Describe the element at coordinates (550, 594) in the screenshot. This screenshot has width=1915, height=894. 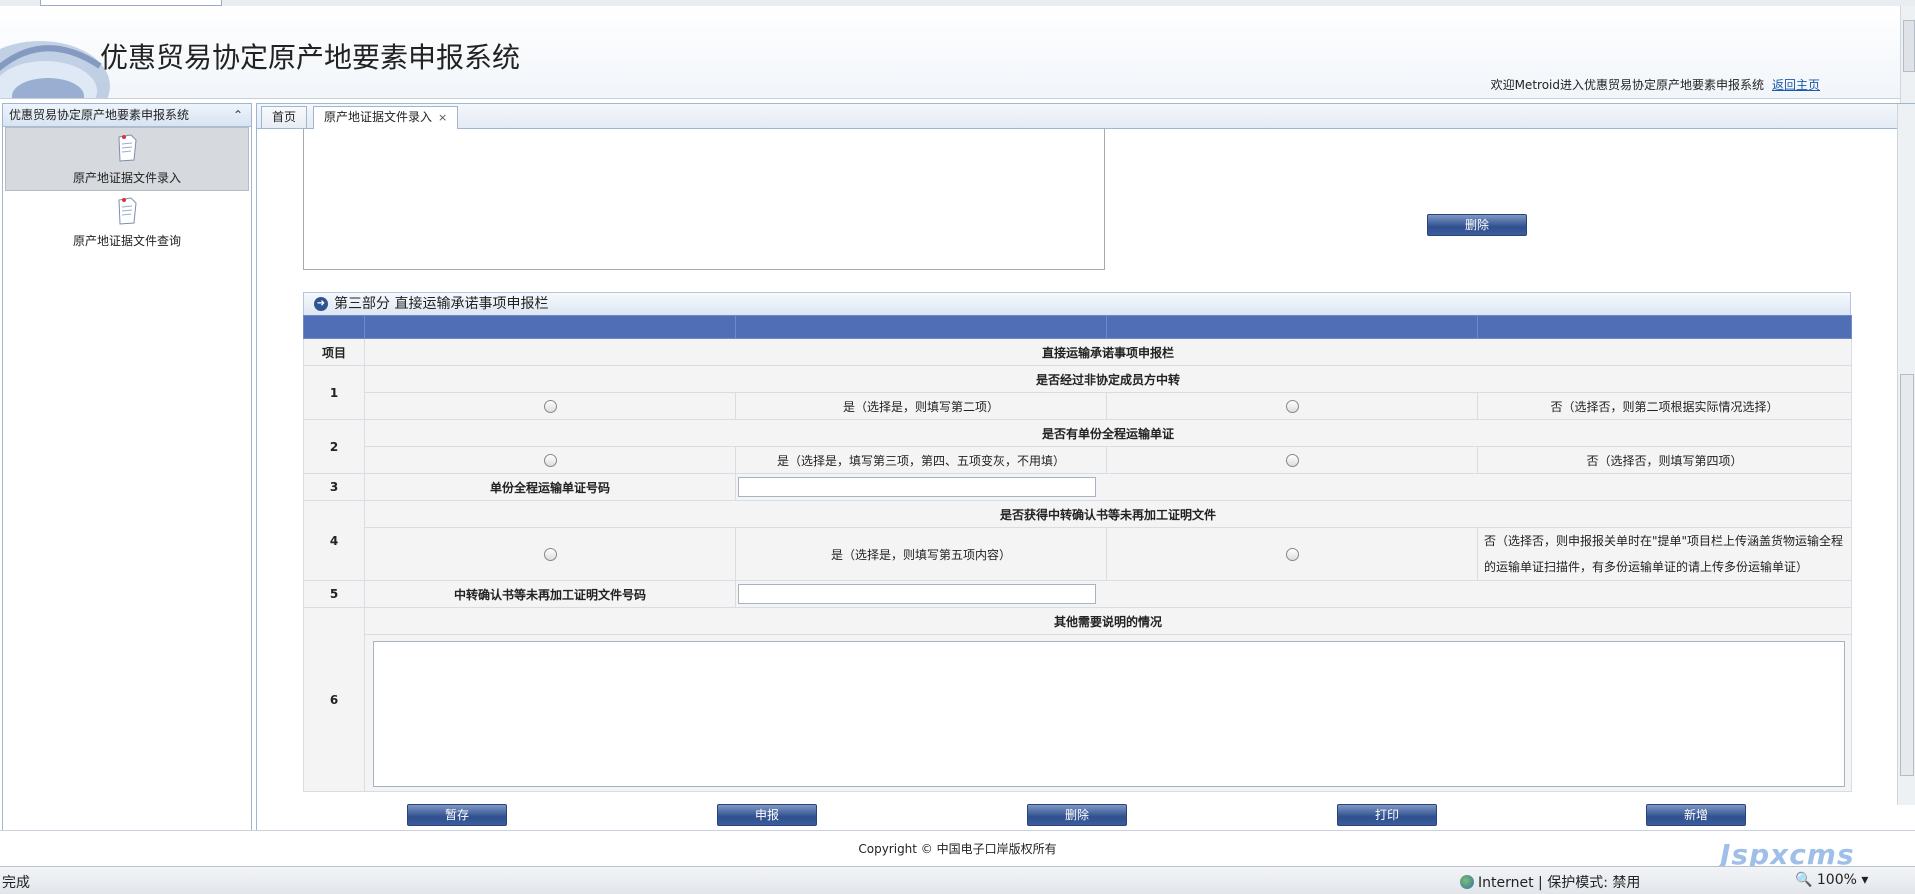
I see `certificate-number-label: 中转确认书等未再加工证明文件号码` at that location.